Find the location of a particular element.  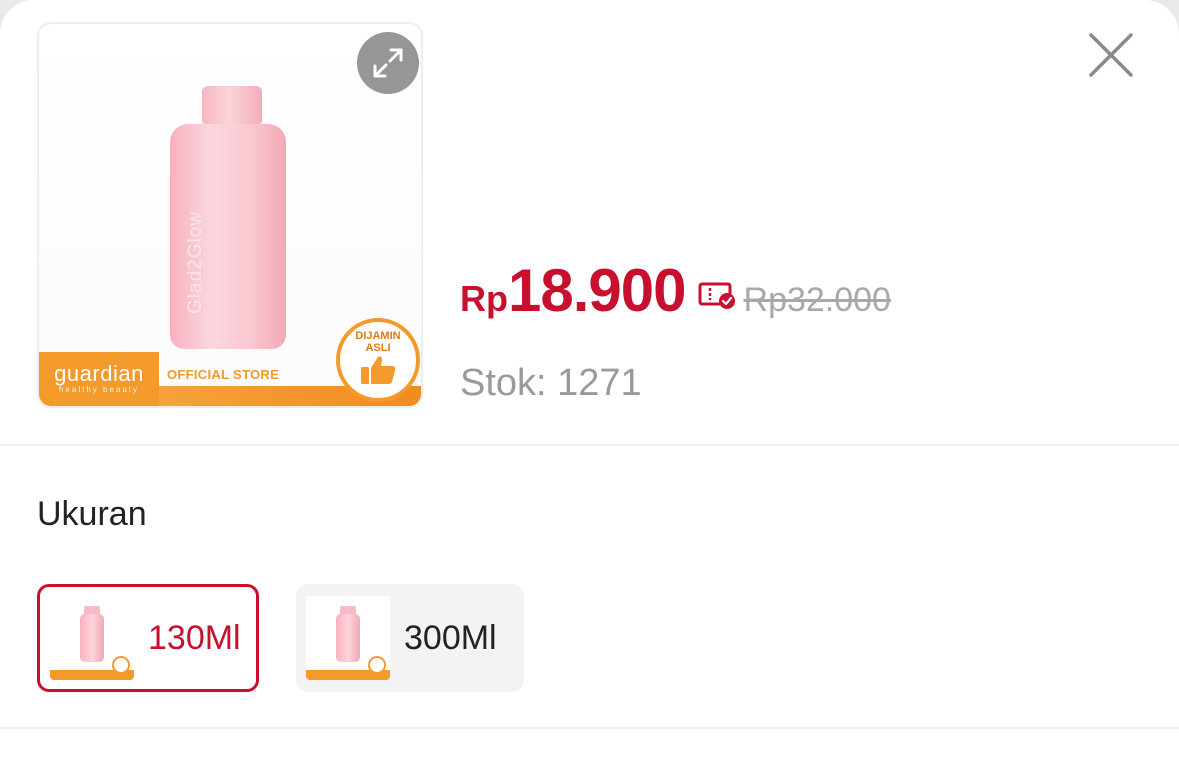

brand-logo: guardian healthy beauty is located at coordinates (99, 379).